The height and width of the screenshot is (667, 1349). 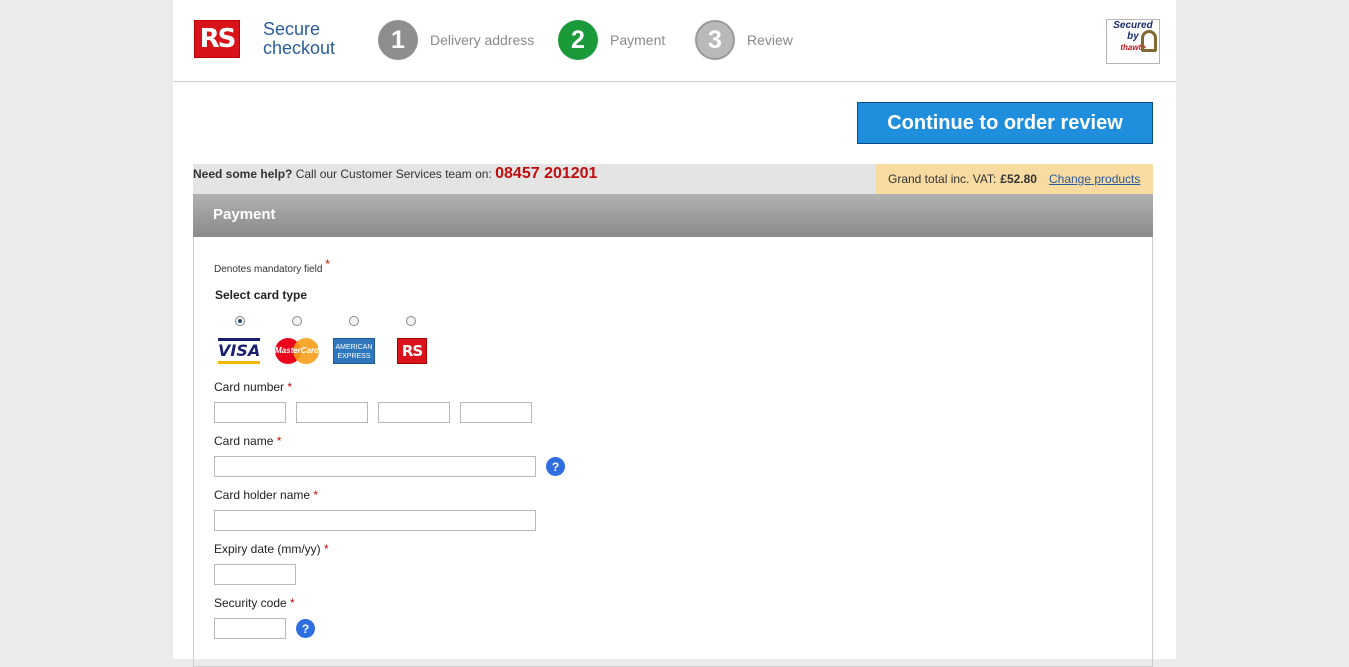 I want to click on visa-logo: VISA, so click(x=239, y=351).